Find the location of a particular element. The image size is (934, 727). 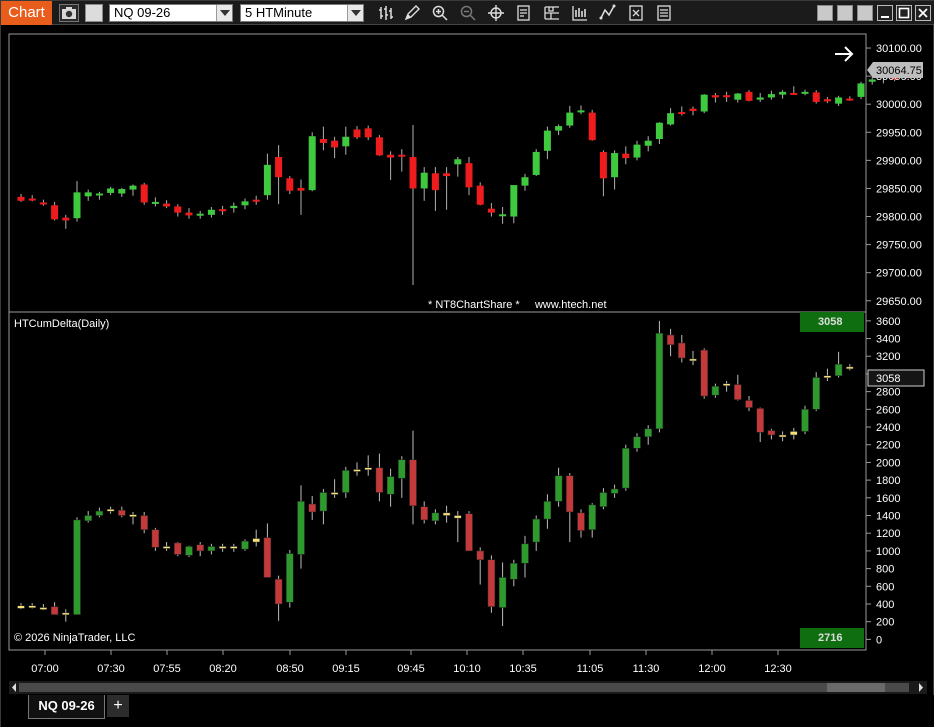

app-tag: Chart is located at coordinates (26, 13).